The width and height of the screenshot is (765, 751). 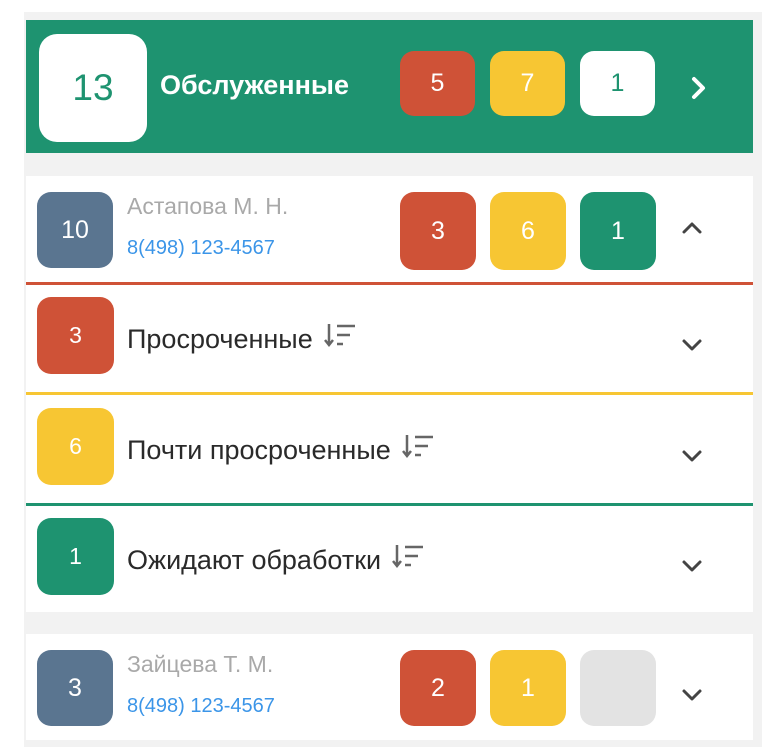 What do you see at coordinates (617, 83) in the screenshot?
I see `pending-count-badge: 1` at bounding box center [617, 83].